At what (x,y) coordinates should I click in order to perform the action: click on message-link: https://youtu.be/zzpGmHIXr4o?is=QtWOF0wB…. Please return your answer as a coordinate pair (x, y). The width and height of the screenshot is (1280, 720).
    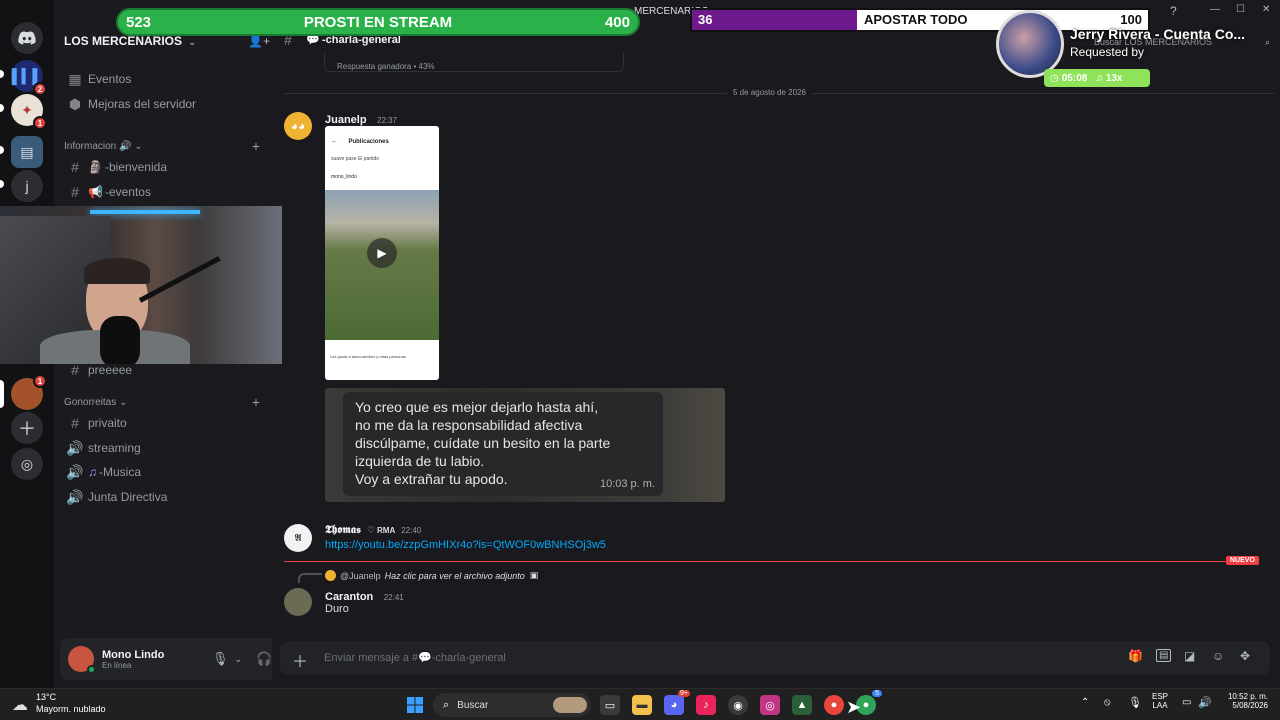
    Looking at the image, I should click on (465, 545).